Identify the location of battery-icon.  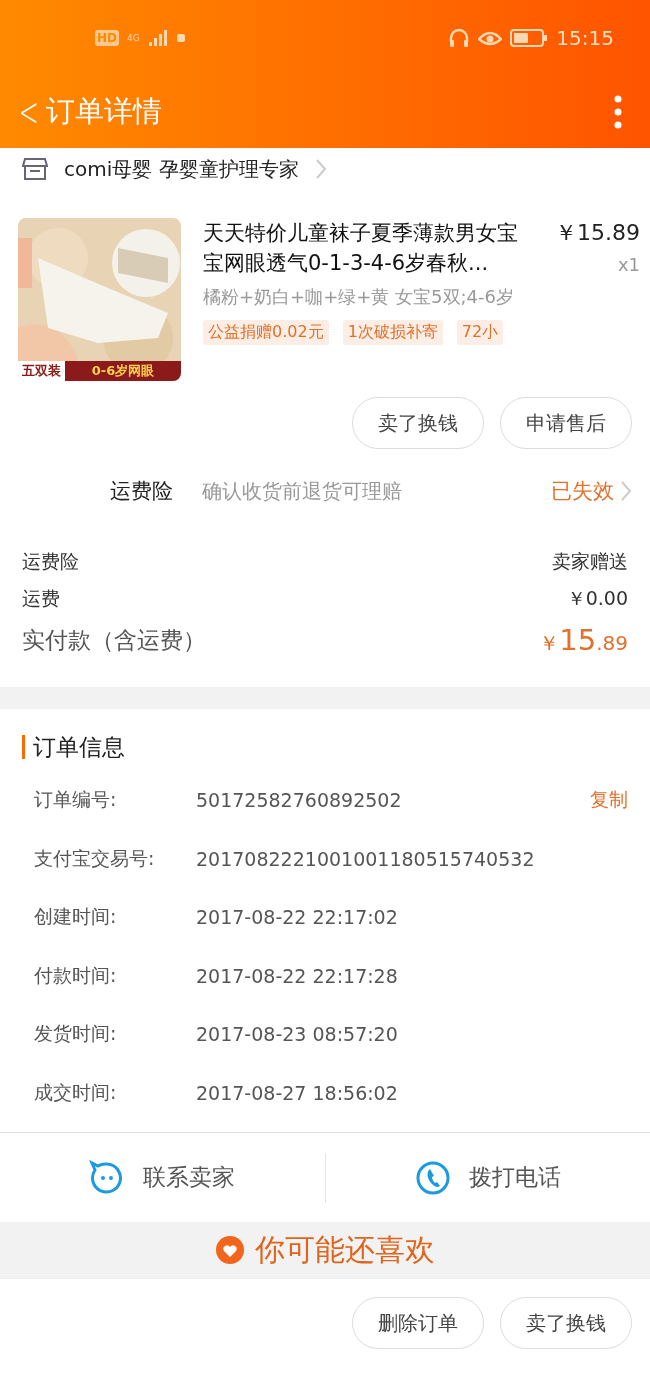
(529, 37).